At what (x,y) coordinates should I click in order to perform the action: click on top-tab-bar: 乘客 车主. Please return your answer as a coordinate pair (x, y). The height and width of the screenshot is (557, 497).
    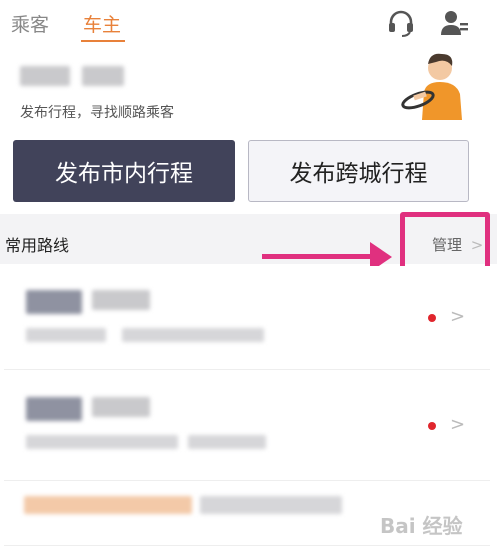
    Looking at the image, I should click on (248, 23).